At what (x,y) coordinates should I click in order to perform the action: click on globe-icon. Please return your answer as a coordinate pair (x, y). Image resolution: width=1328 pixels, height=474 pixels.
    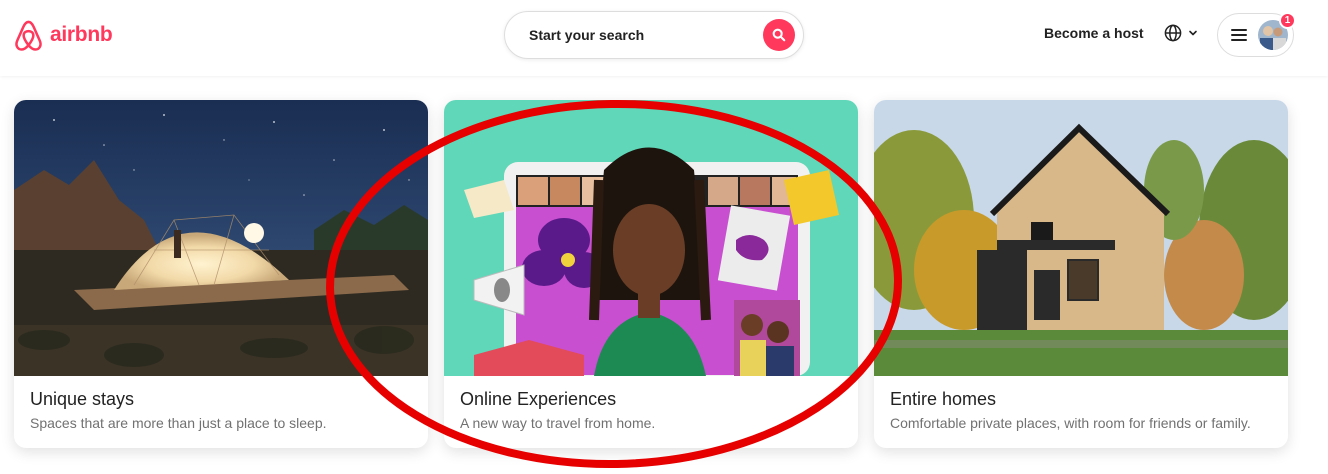
    Looking at the image, I should click on (1173, 33).